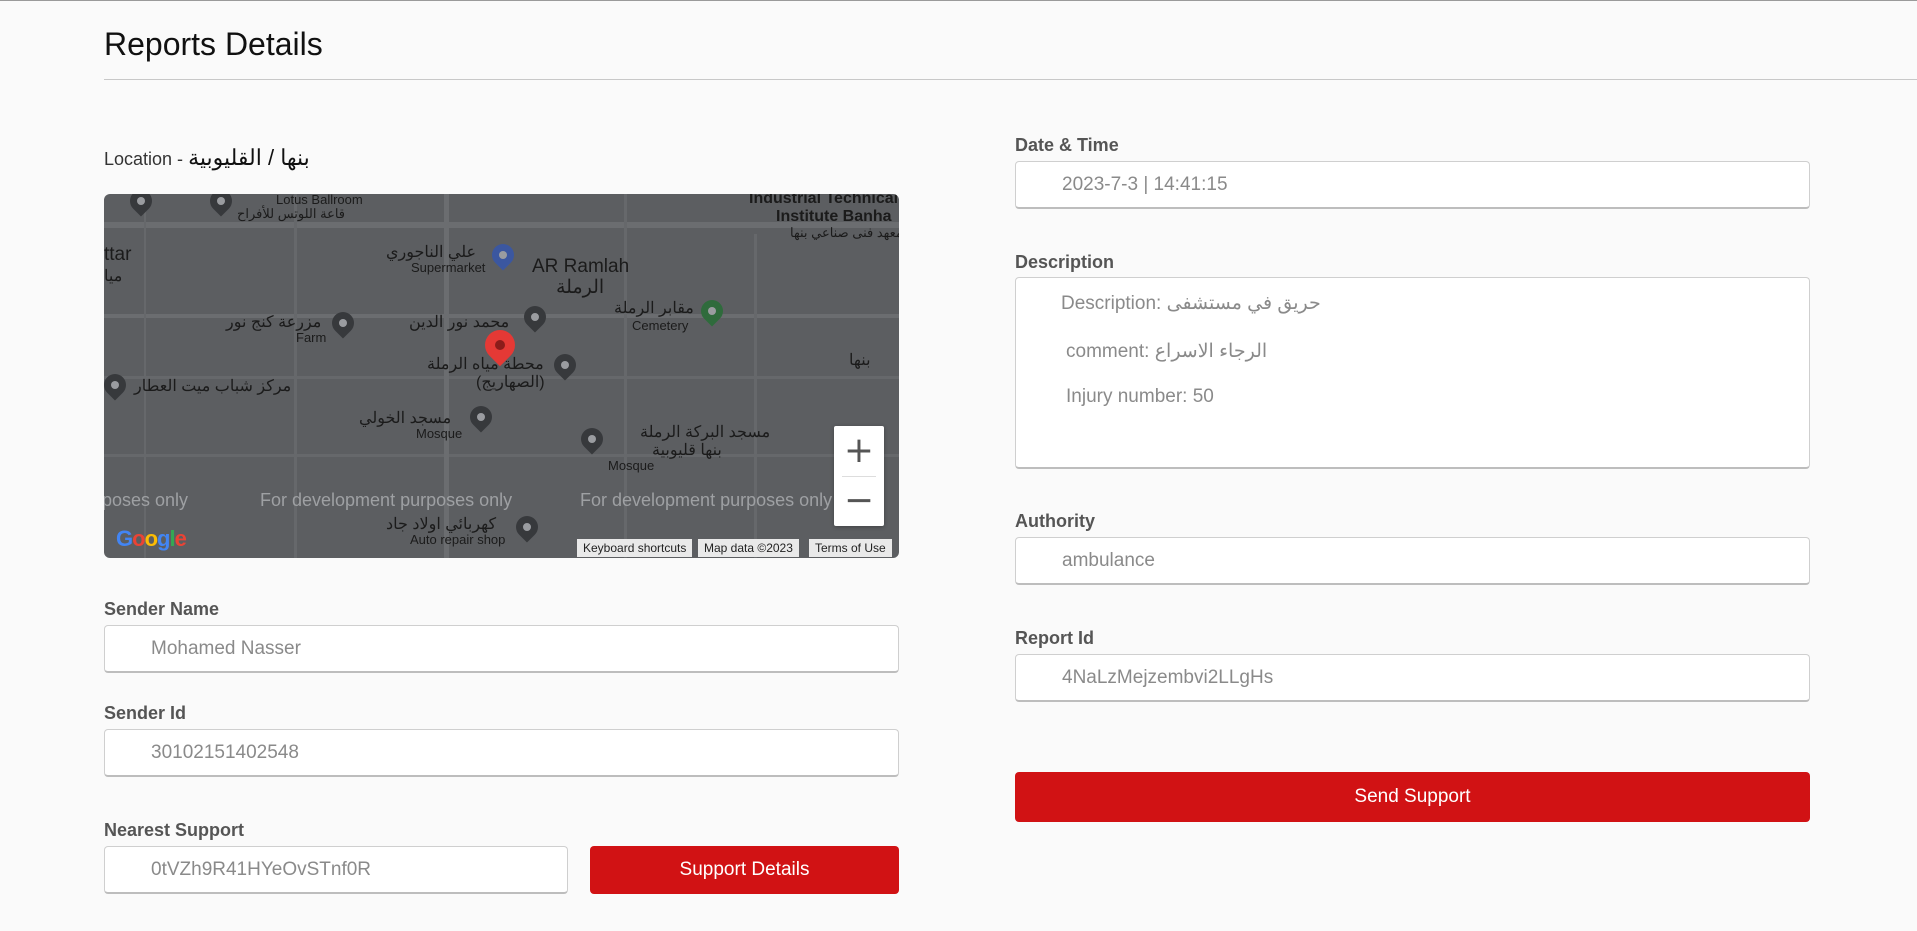  I want to click on map-label: Cemetery, so click(660, 325).